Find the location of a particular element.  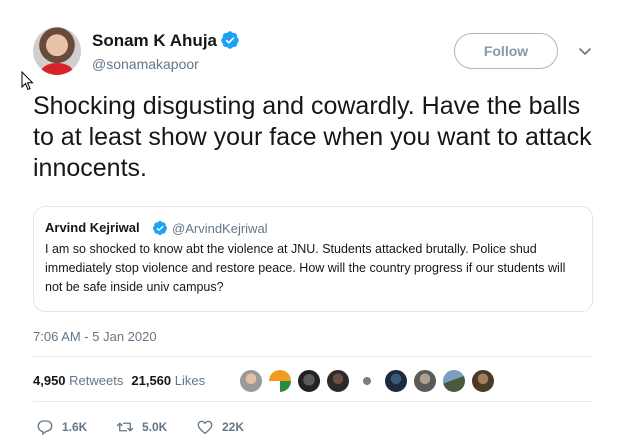

retweets-count: 4,950 is located at coordinates (49, 380).